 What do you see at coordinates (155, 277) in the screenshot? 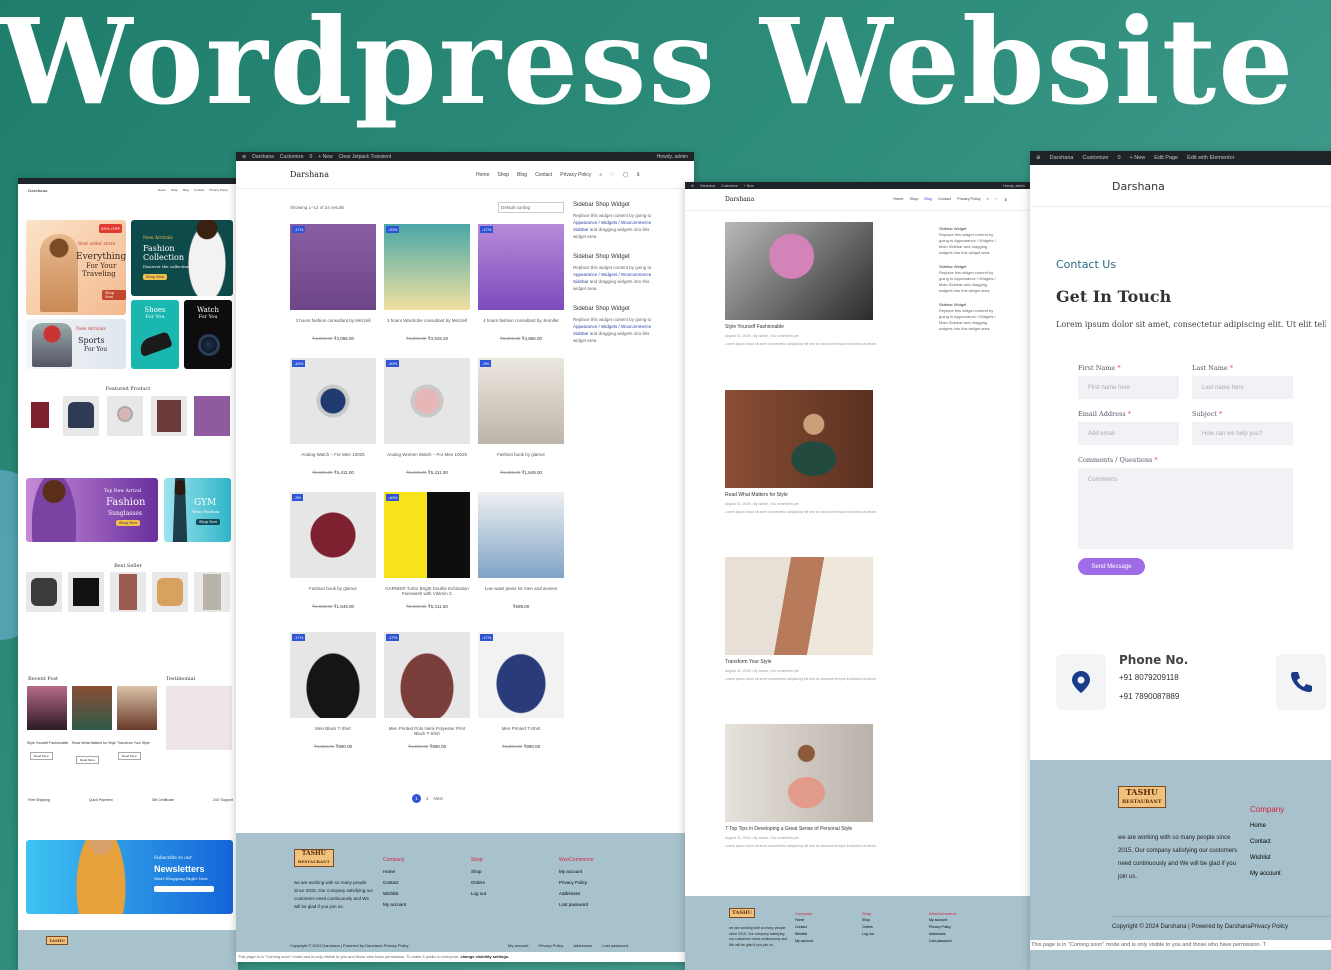
I see `hero-right-button: Shop Now` at bounding box center [155, 277].